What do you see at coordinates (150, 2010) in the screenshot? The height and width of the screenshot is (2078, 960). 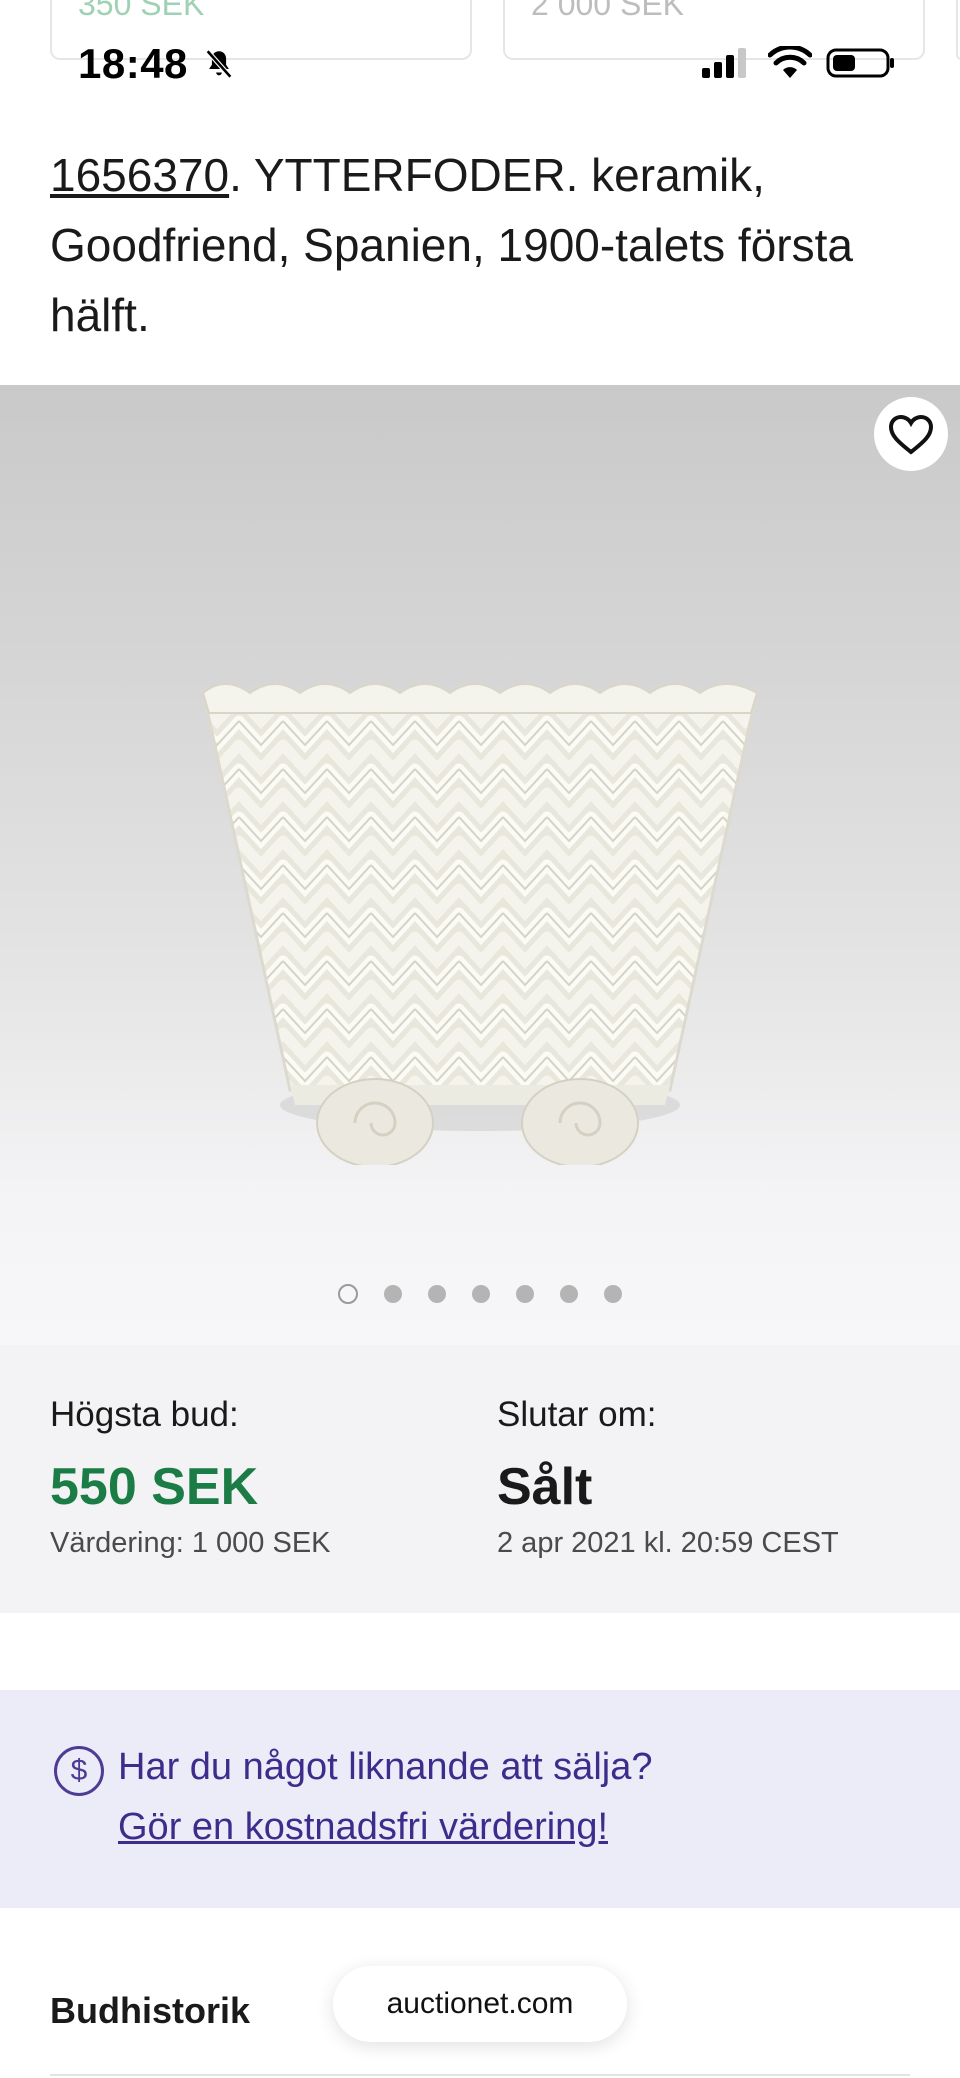 I see `bid-history-heading: Budhistorik` at bounding box center [150, 2010].